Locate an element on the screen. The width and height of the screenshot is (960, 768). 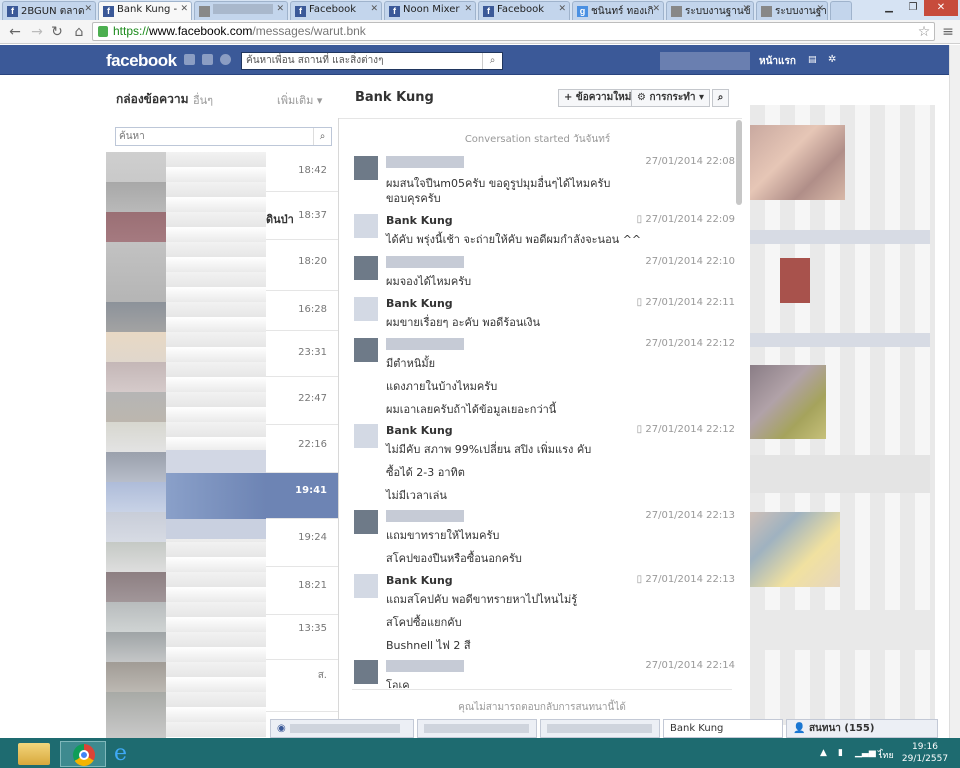
forward-icon: → is located at coordinates (37, 32).